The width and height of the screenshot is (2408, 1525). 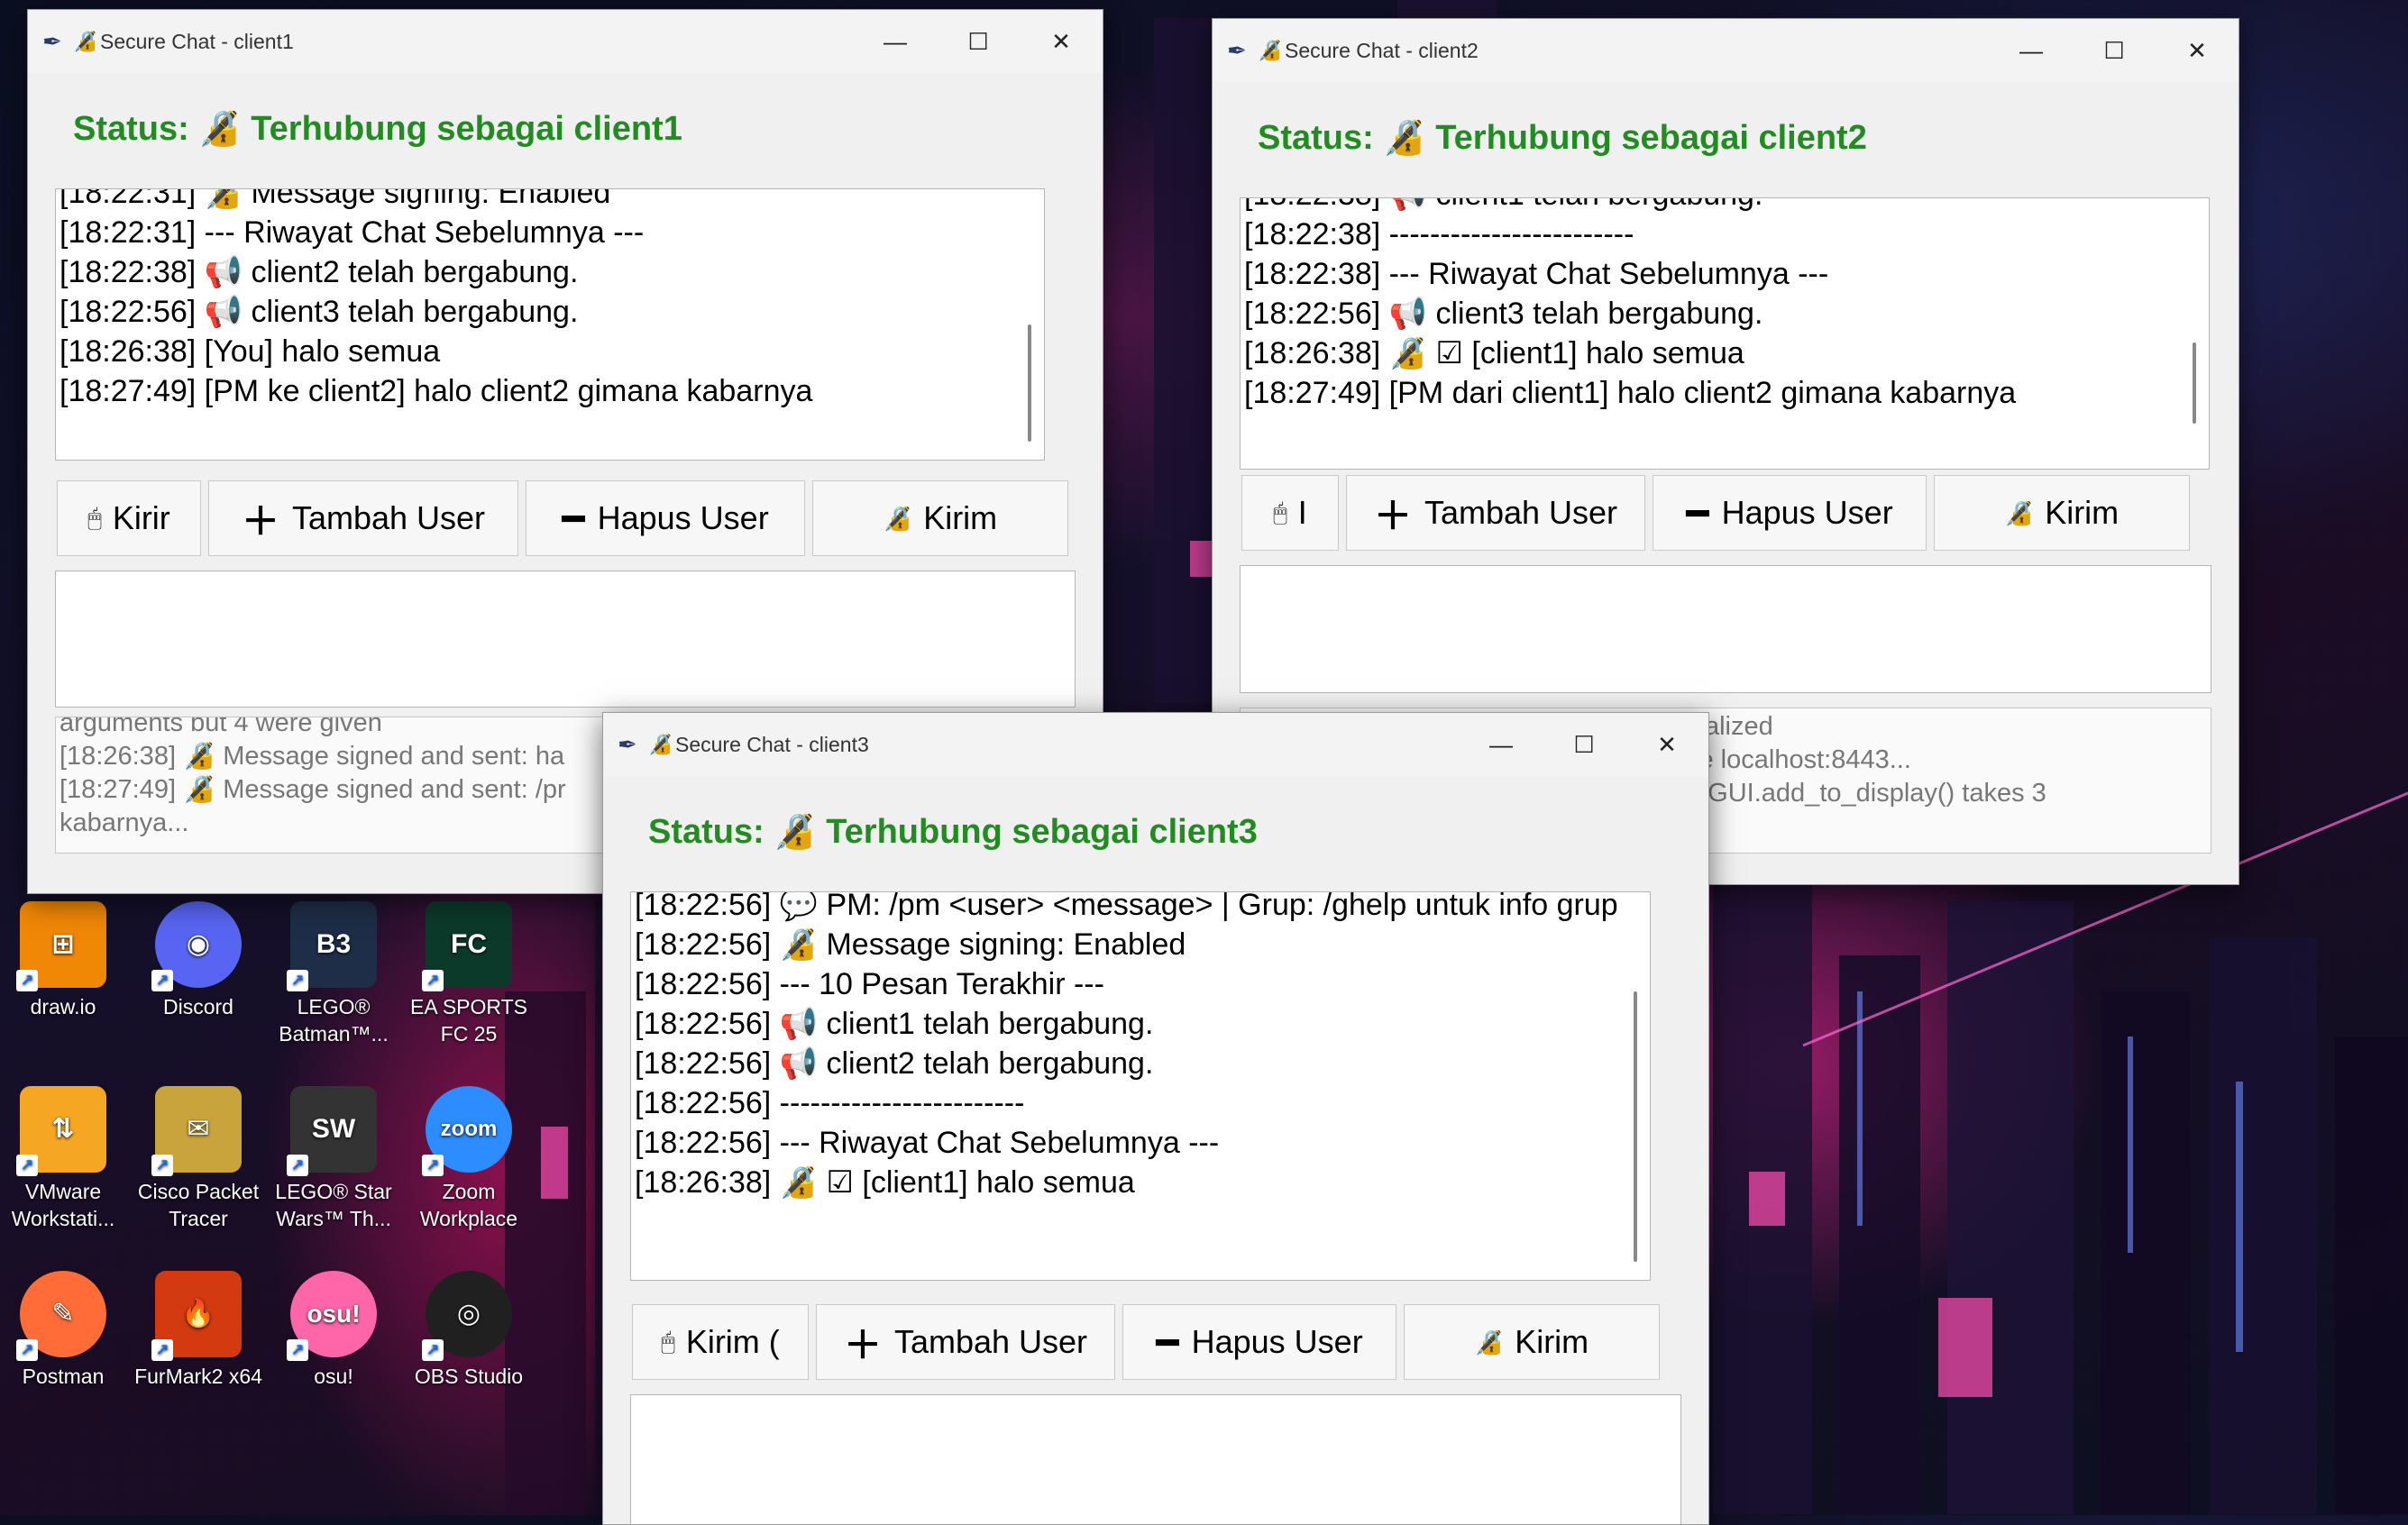 I want to click on lego-batman-icon: B3 ↗, so click(x=332, y=946).